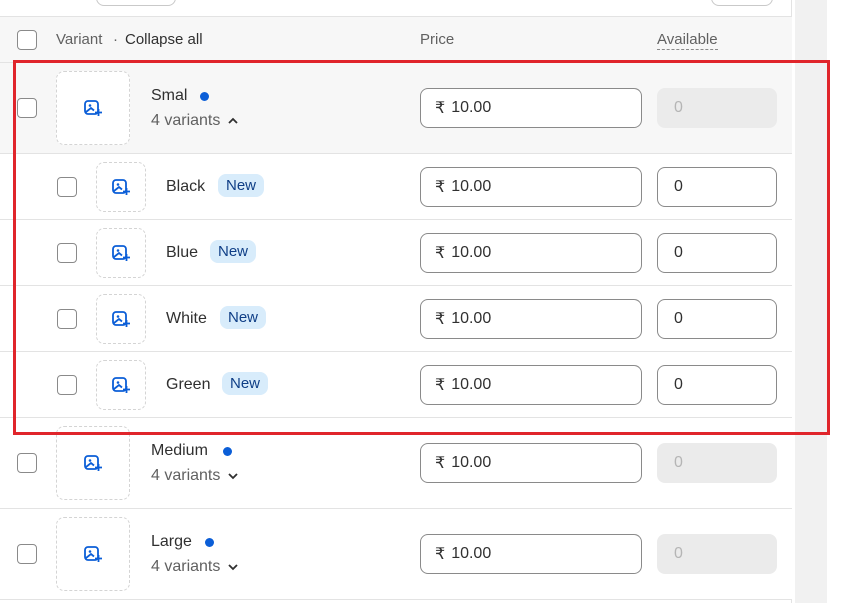  Describe the element at coordinates (186, 318) in the screenshot. I see `variant-name: White` at that location.